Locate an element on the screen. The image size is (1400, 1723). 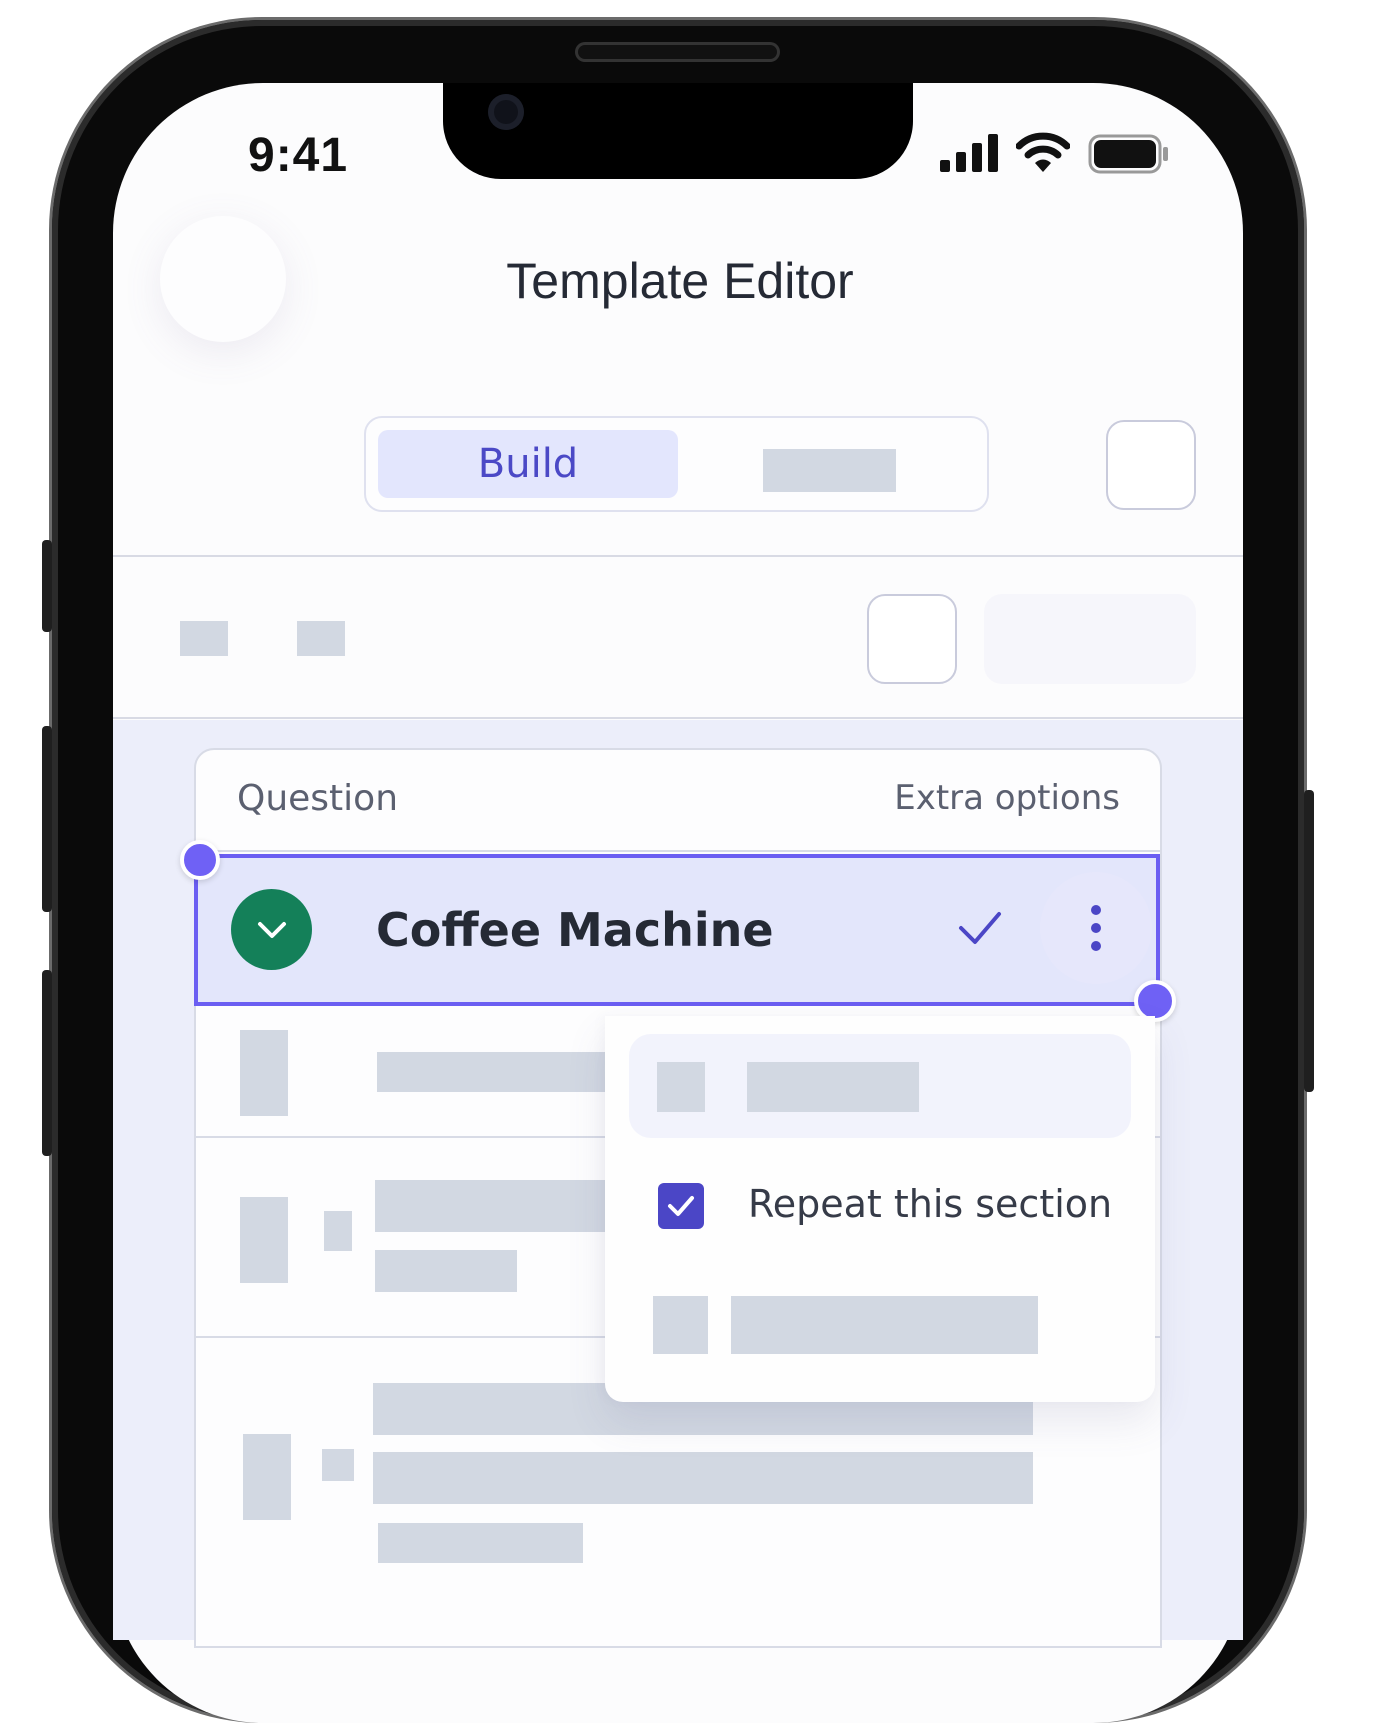
toolbar-pill-button is located at coordinates (1090, 639).